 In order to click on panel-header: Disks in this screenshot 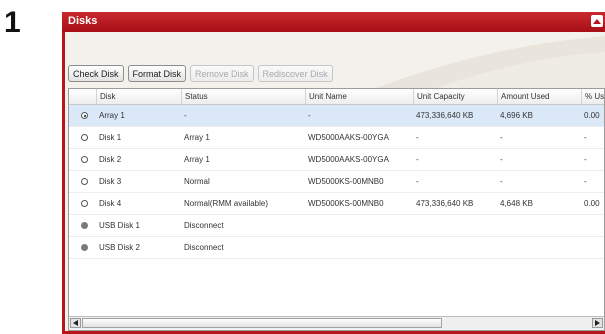, I will do `click(333, 22)`.